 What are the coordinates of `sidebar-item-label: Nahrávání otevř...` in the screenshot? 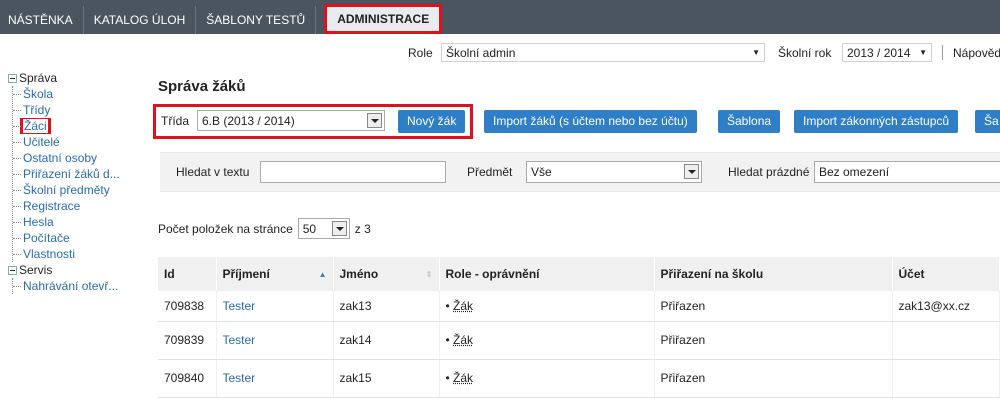 It's located at (71, 286).